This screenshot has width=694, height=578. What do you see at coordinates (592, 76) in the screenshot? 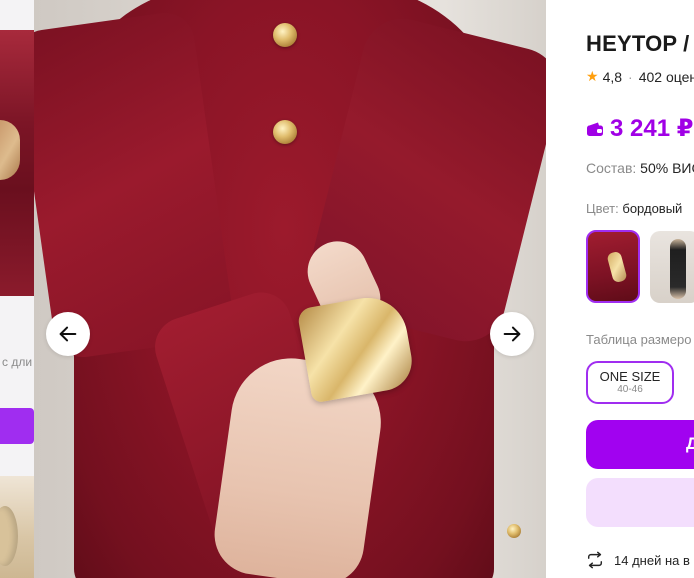
I see `star-icon: ★` at bounding box center [592, 76].